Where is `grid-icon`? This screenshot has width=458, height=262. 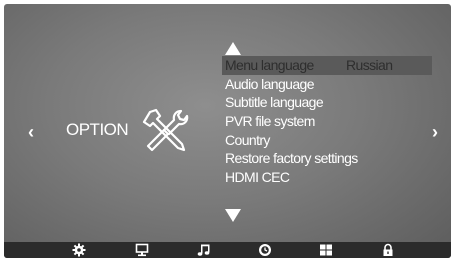
grid-icon is located at coordinates (326, 250).